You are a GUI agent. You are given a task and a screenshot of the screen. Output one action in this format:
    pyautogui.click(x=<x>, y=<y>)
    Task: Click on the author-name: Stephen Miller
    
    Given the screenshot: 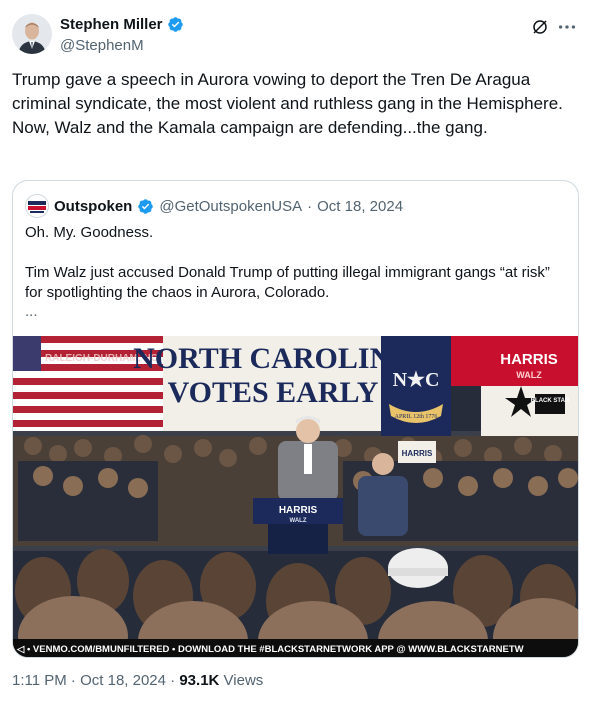 What is the action you would take?
    pyautogui.click(x=111, y=24)
    